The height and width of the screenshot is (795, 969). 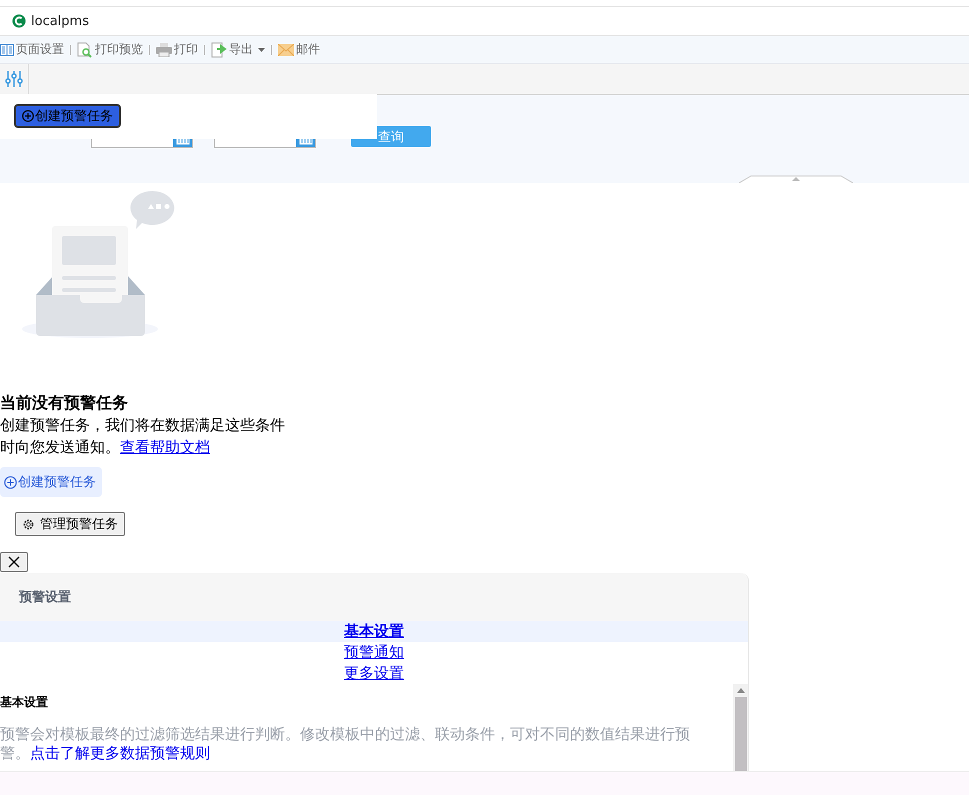 What do you see at coordinates (85, 50) in the screenshot?
I see `magnifier-document-icon` at bounding box center [85, 50].